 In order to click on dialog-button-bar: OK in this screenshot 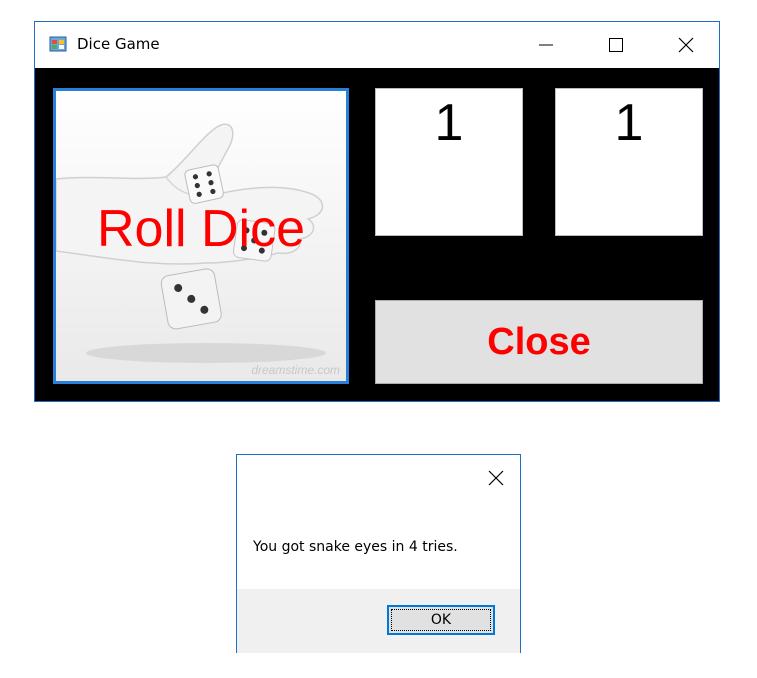, I will do `click(378, 621)`.